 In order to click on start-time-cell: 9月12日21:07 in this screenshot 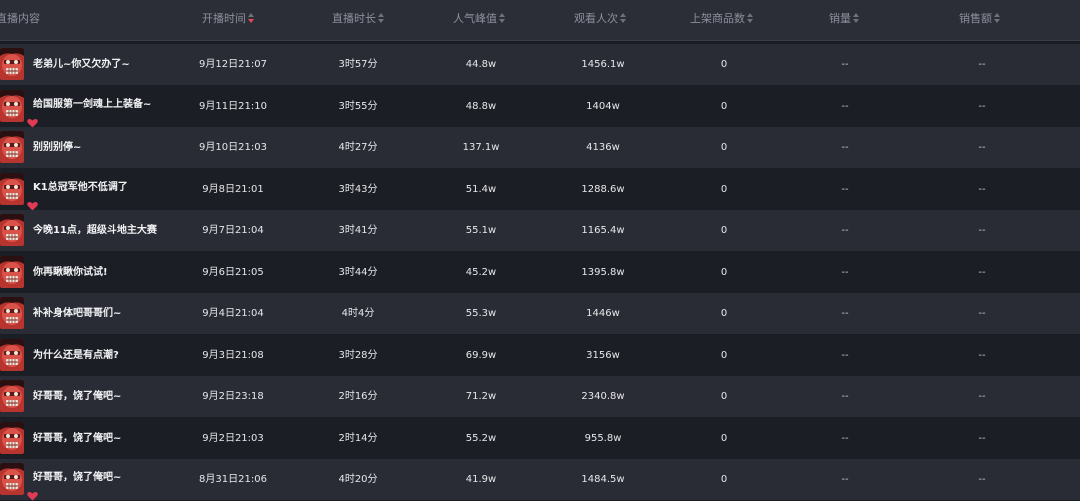, I will do `click(233, 64)`.